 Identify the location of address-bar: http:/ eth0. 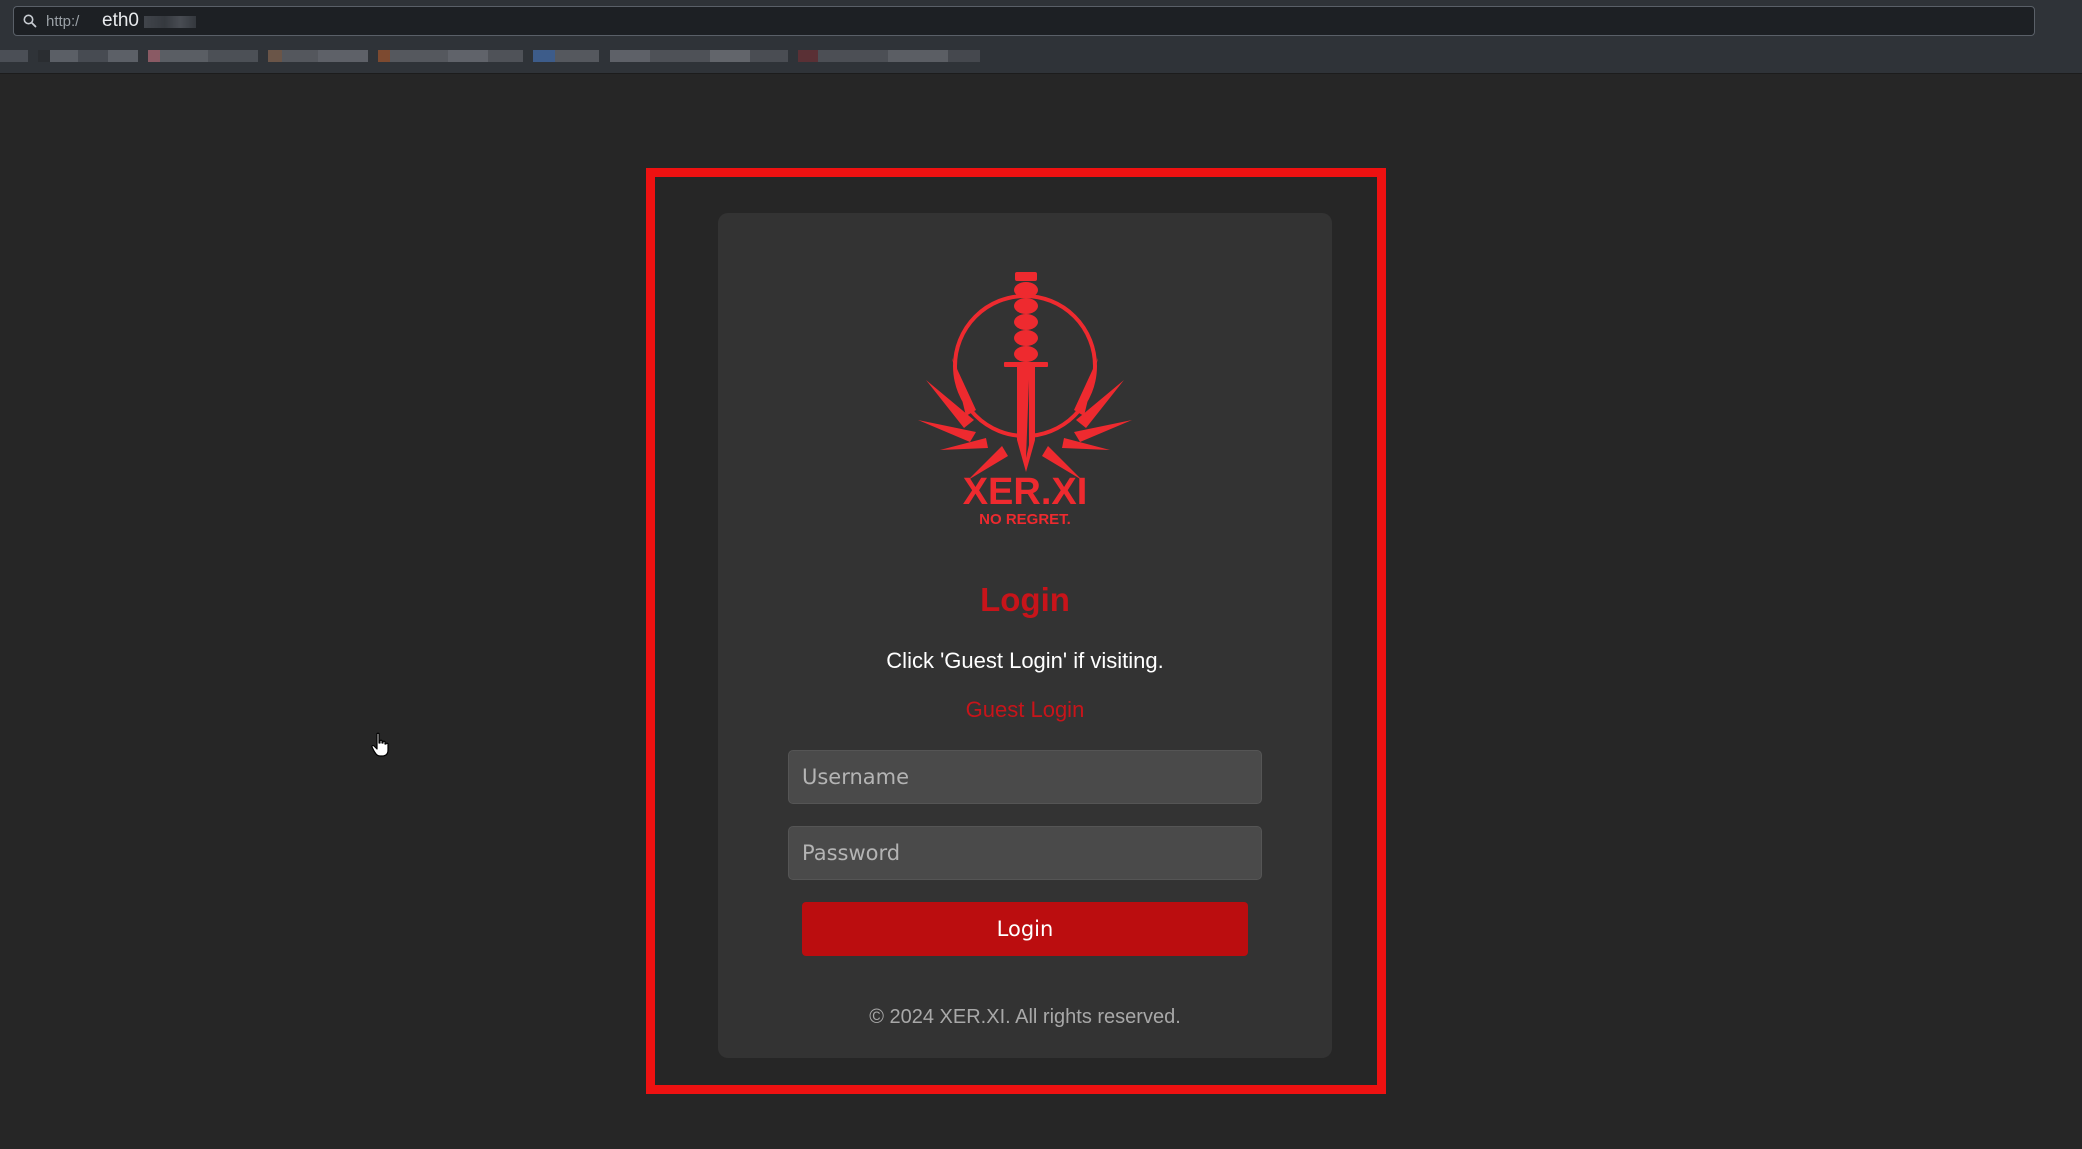
(1024, 21).